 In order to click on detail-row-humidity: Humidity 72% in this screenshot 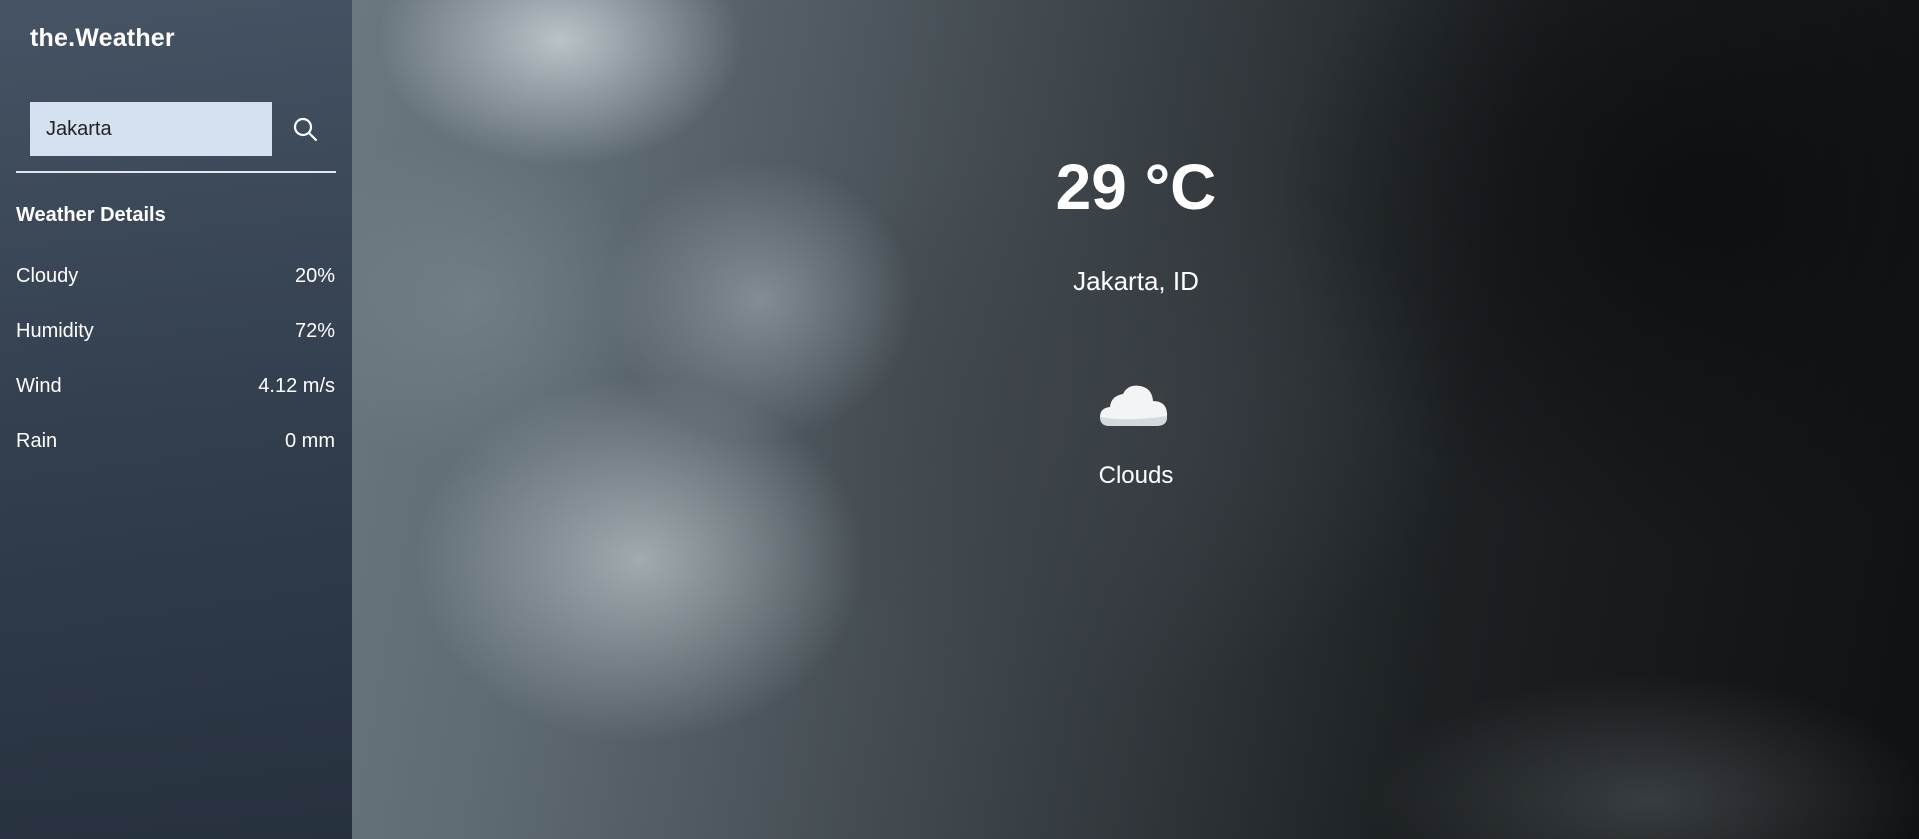, I will do `click(175, 331)`.